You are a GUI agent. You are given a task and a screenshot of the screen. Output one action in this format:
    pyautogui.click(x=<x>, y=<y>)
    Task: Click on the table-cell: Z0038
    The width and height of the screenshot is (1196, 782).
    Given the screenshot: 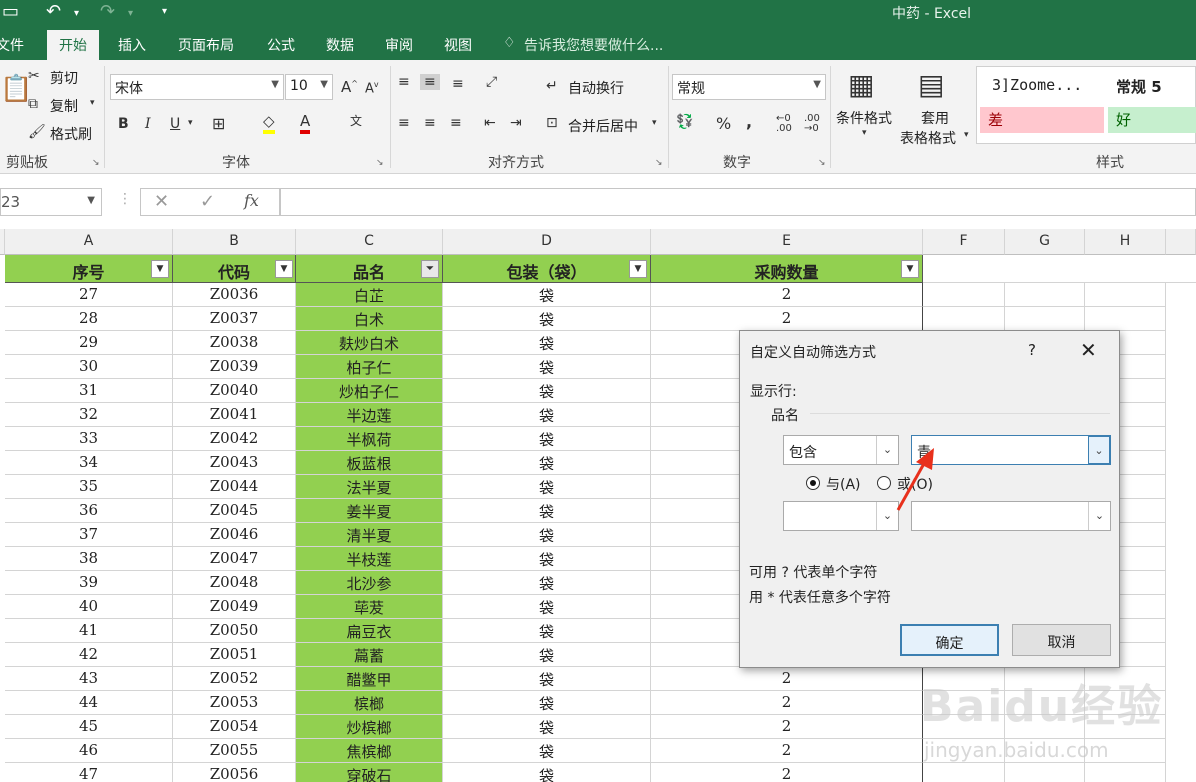 What is the action you would take?
    pyautogui.click(x=234, y=343)
    